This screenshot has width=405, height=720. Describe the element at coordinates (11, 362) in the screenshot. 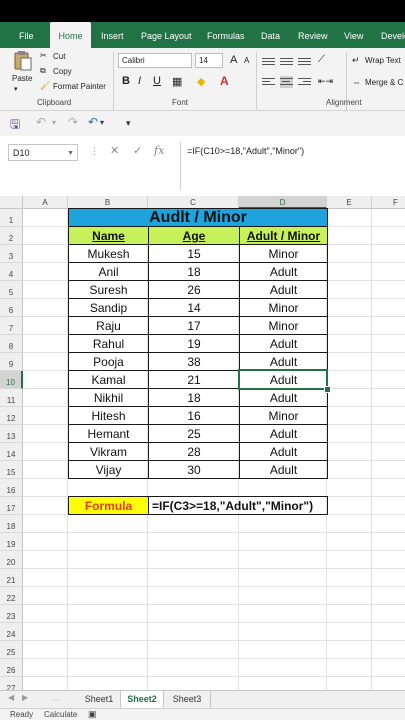

I see `row-header-9: 9` at that location.